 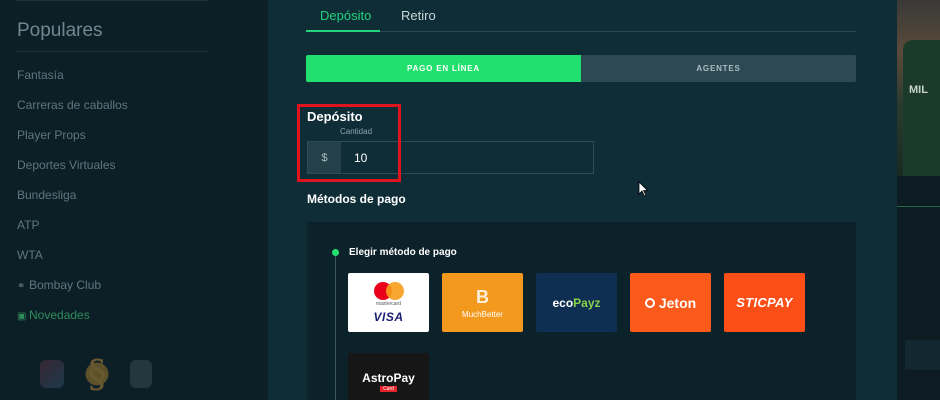 I want to click on muchbetter-text: MuchBetter, so click(x=482, y=314).